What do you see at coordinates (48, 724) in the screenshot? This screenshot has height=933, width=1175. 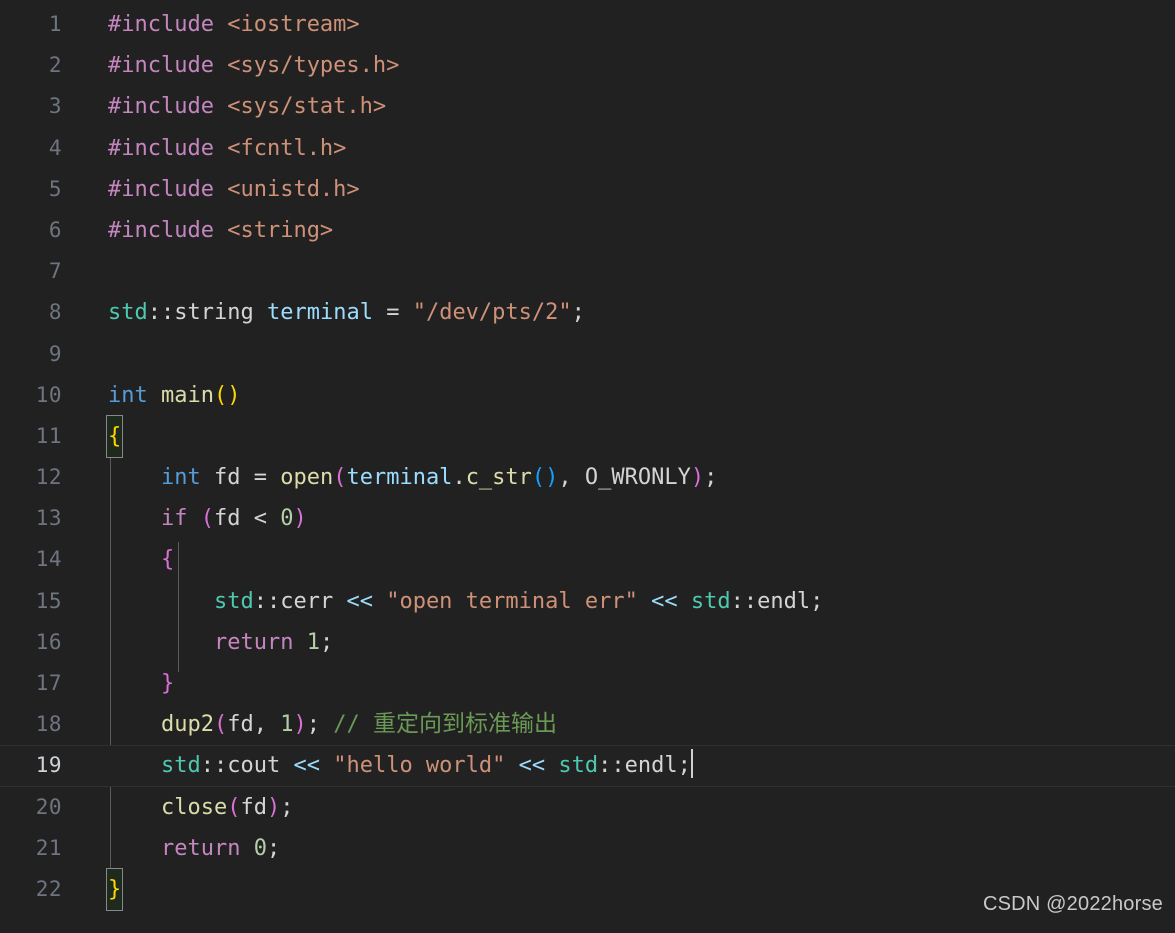 I see `line-number: 18` at bounding box center [48, 724].